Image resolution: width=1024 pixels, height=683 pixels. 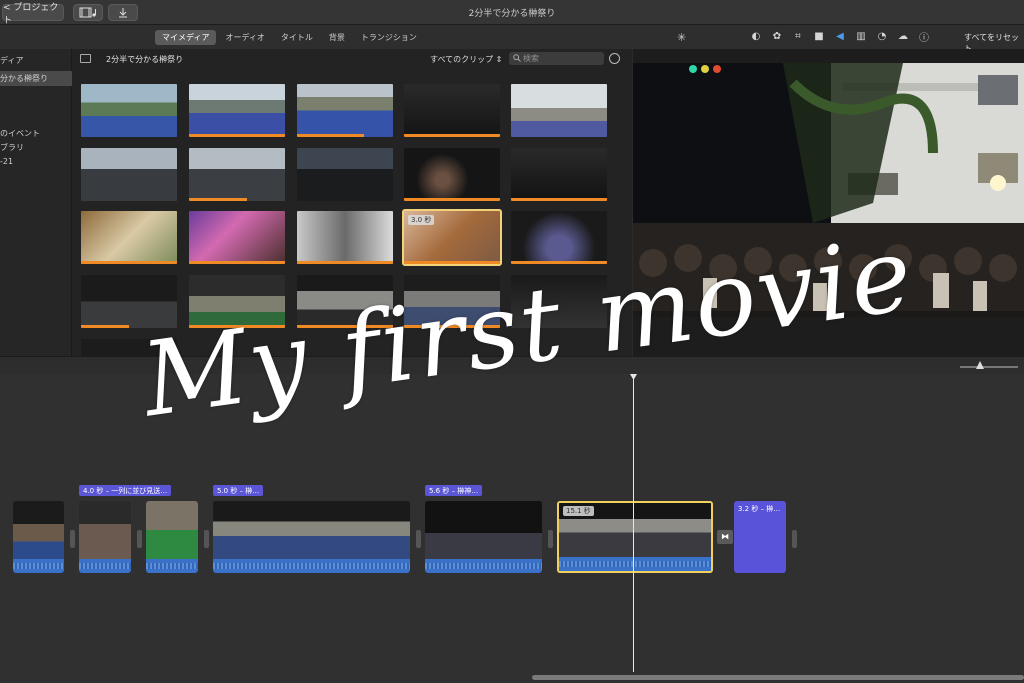 What do you see at coordinates (11, 60) in the screenshot?
I see `sidebar-item-media: ディア` at bounding box center [11, 60].